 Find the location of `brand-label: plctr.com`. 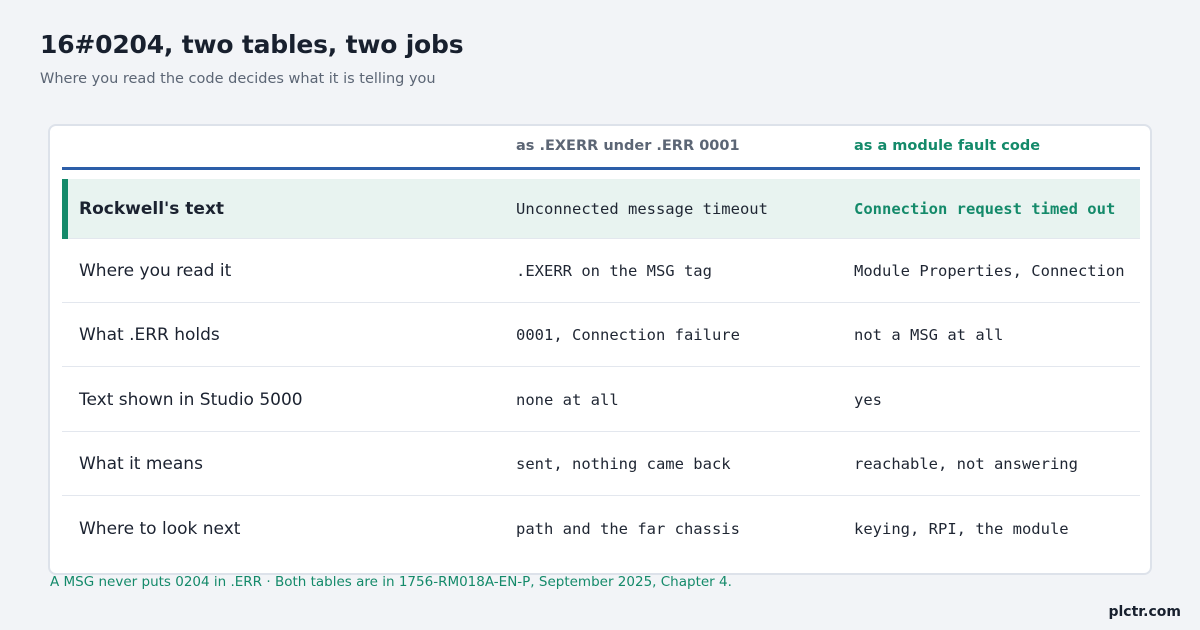

brand-label: plctr.com is located at coordinates (1144, 612).